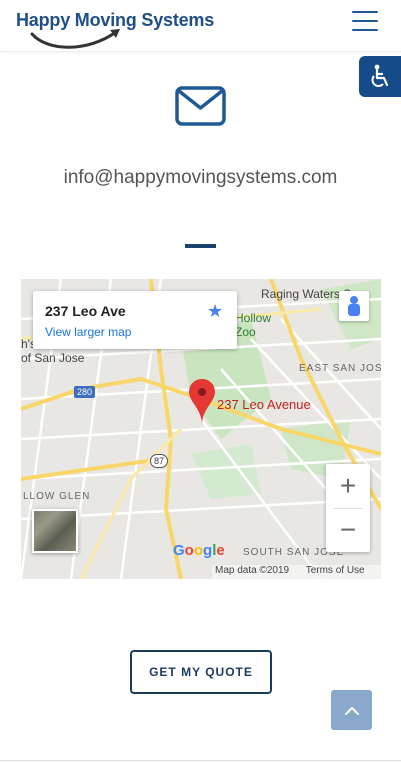 The height and width of the screenshot is (762, 401). What do you see at coordinates (53, 358) in the screenshot?
I see `map-label: of San Jose` at bounding box center [53, 358].